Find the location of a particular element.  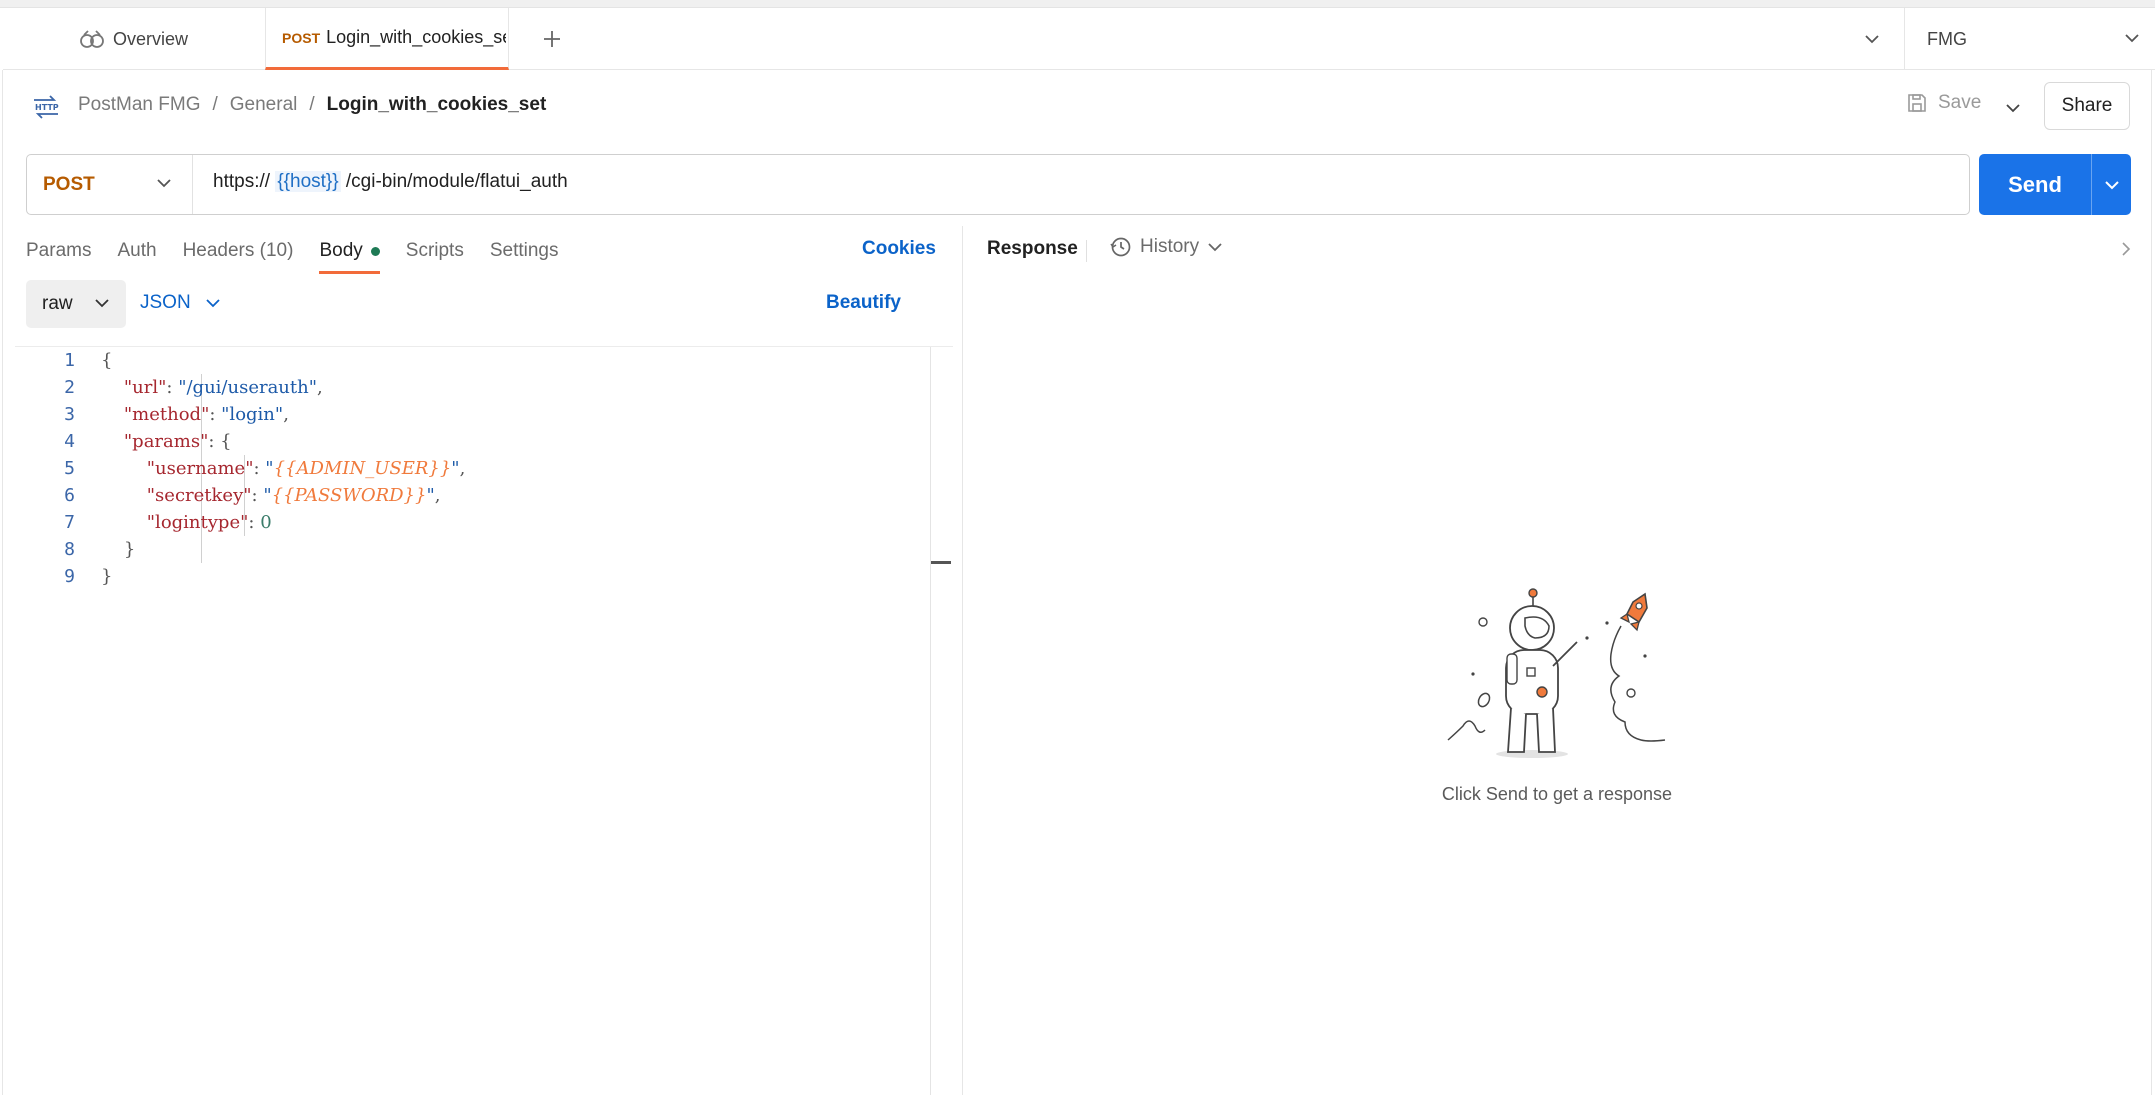

breadcrumb-folder: General is located at coordinates (264, 105).